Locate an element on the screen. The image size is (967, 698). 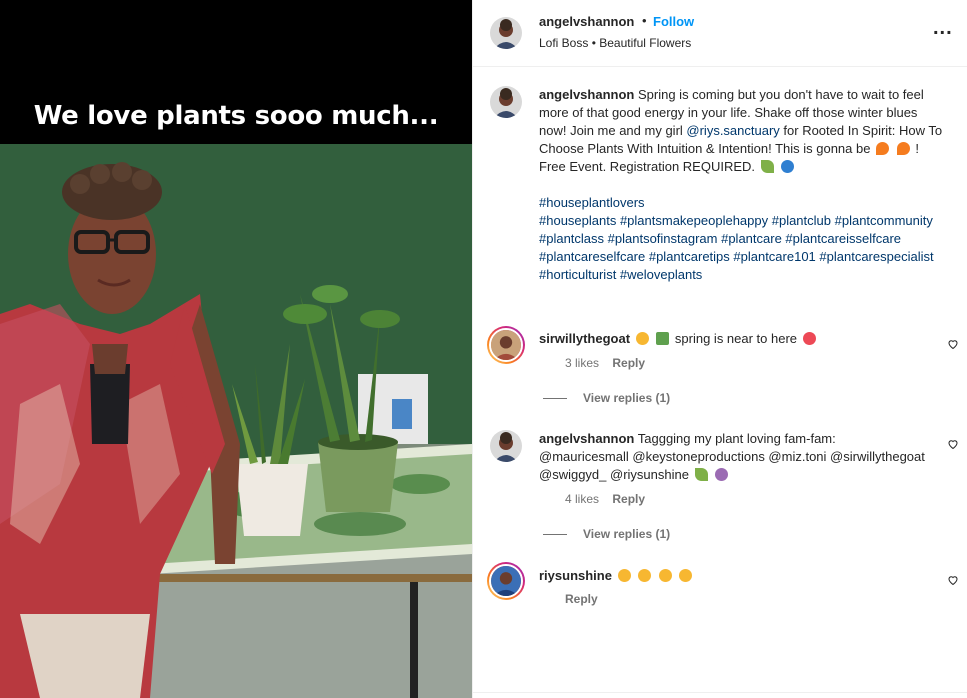
praying-hands-emoji-icon is located at coordinates (722, 474).